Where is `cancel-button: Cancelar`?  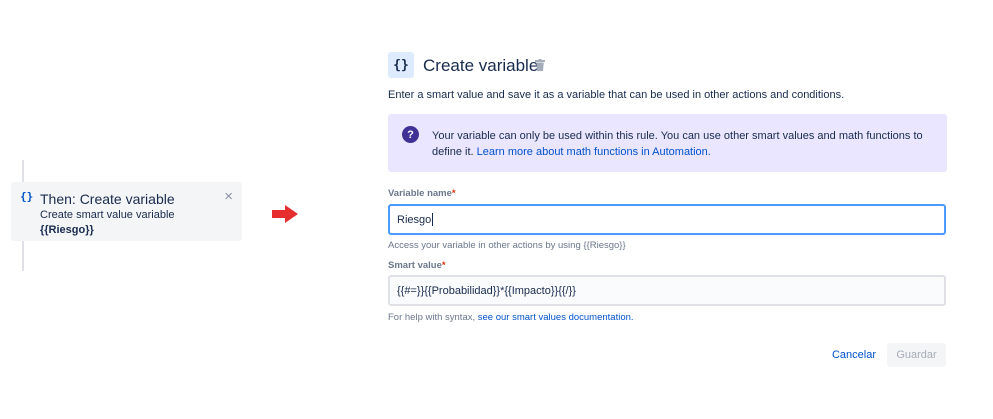 cancel-button: Cancelar is located at coordinates (854, 355).